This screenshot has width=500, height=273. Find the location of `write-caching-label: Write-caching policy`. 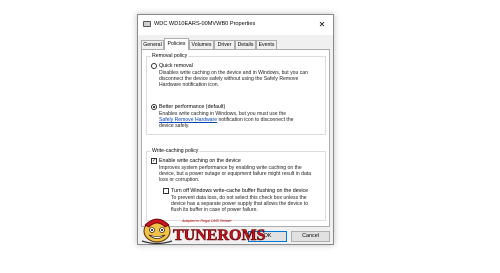

write-caching-label: Write-caching policy is located at coordinates (175, 151).